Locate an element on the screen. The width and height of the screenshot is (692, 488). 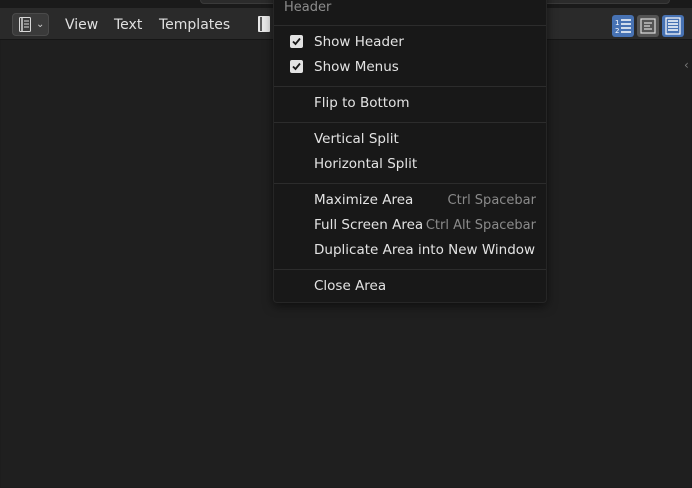
sidebar-toggle-icon: ‹ is located at coordinates (688, 67).